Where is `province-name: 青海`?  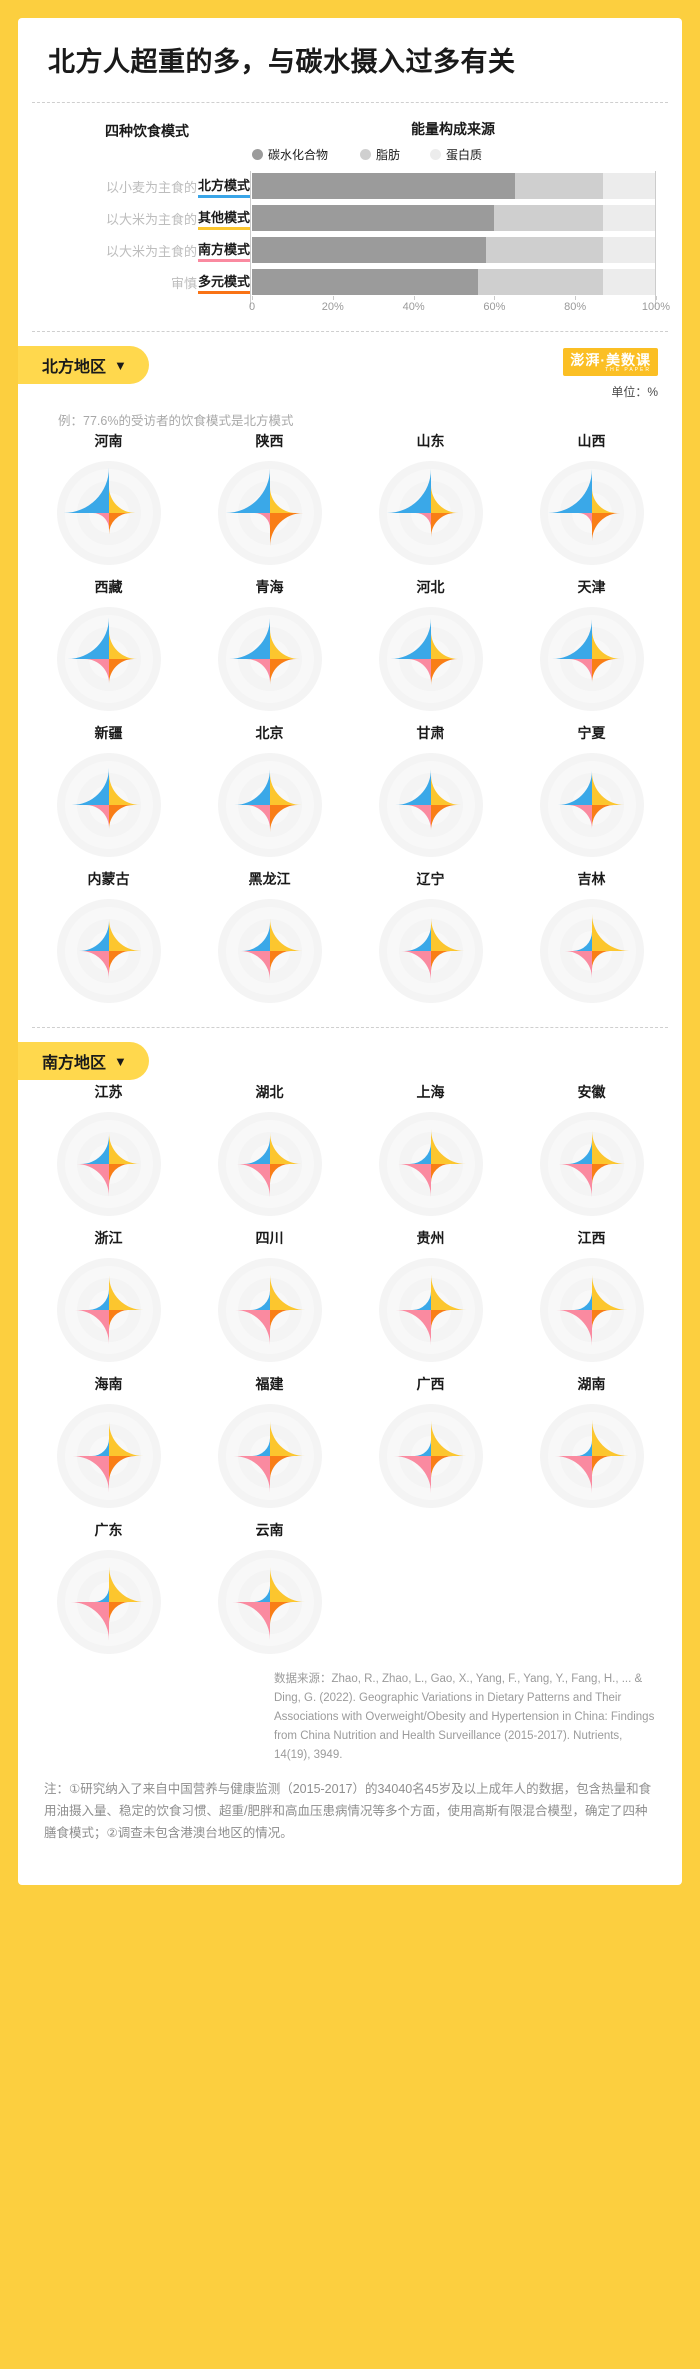
province-name: 青海 is located at coordinates (269, 587).